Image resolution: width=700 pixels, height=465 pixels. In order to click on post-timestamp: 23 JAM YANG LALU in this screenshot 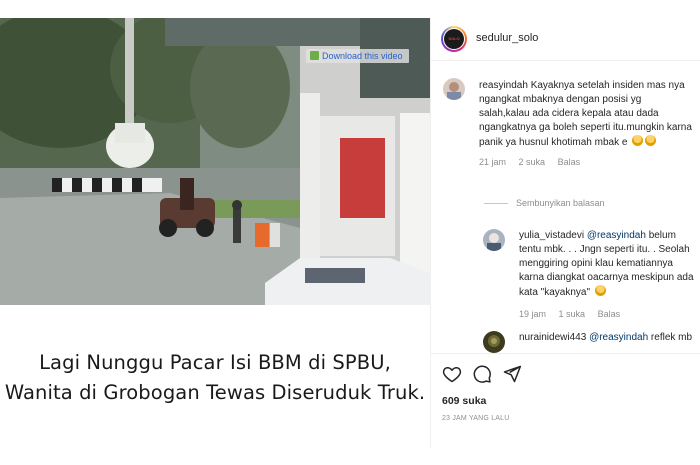, I will do `click(476, 418)`.